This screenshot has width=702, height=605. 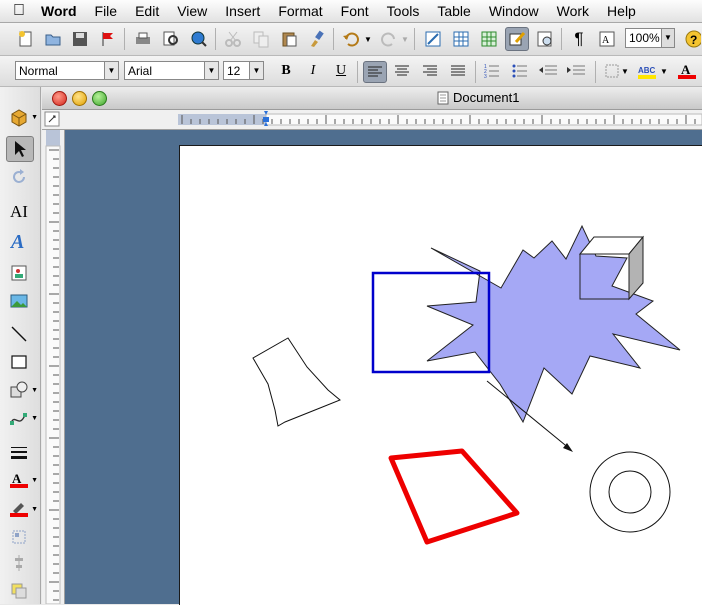 I want to click on undo-icon, so click(x=351, y=39).